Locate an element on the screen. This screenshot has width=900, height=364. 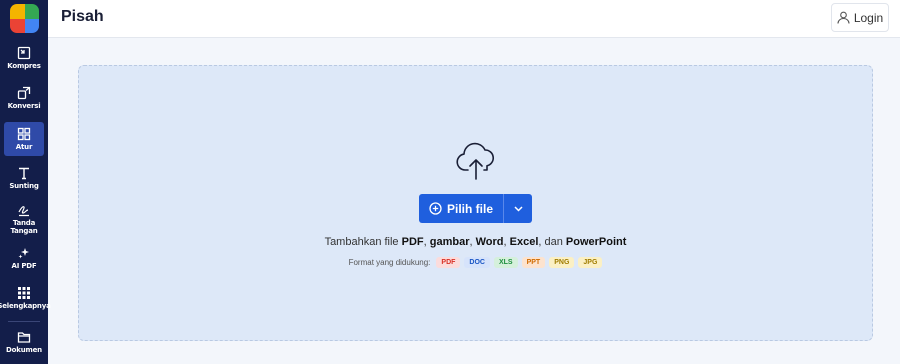
login-button: Login is located at coordinates (860, 17).